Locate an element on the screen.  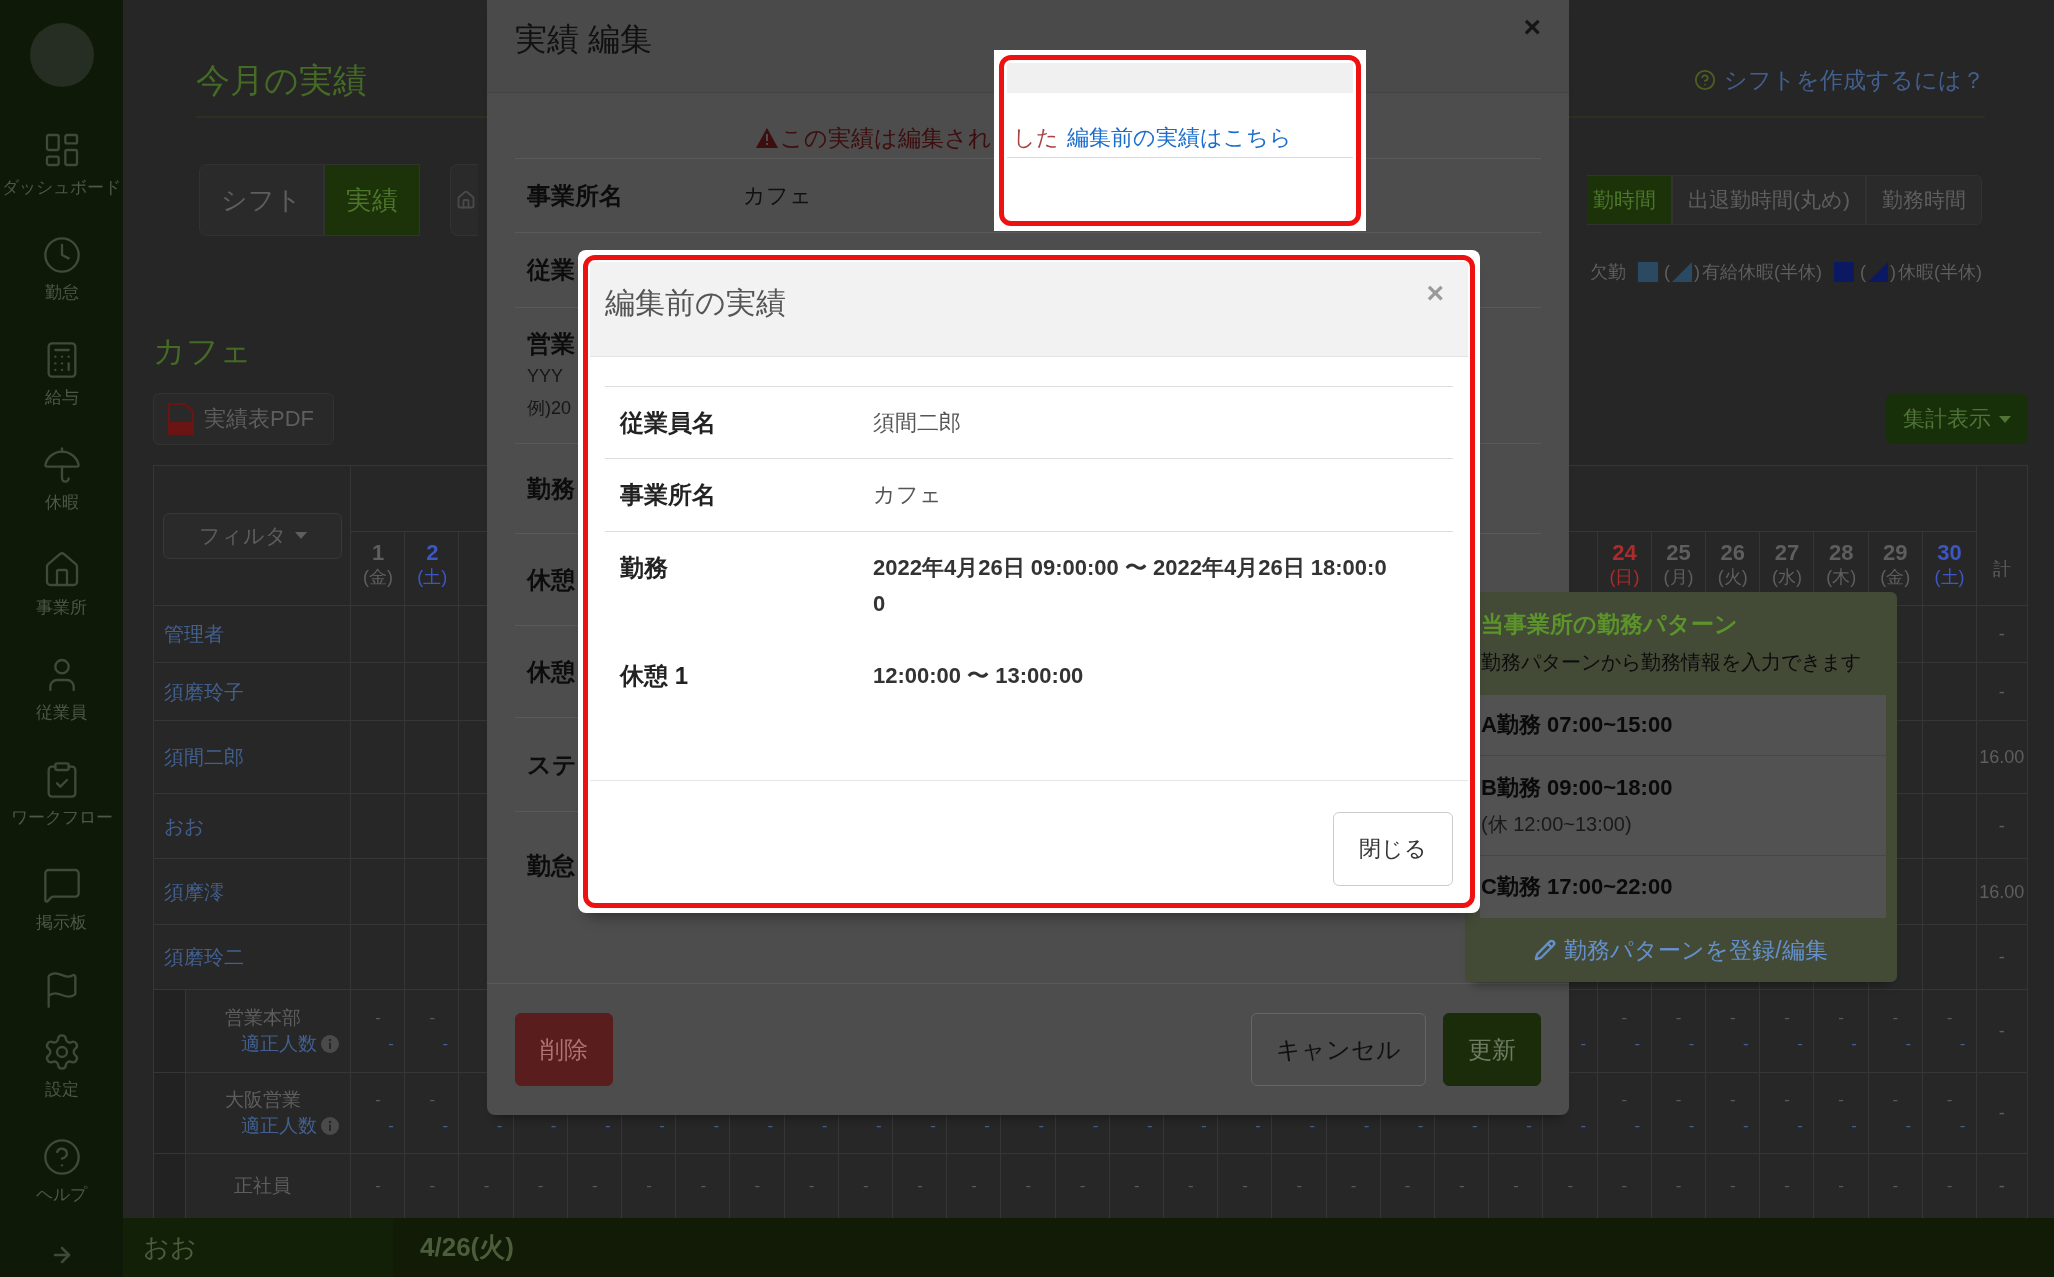
day-number: 24 is located at coordinates (1624, 553).